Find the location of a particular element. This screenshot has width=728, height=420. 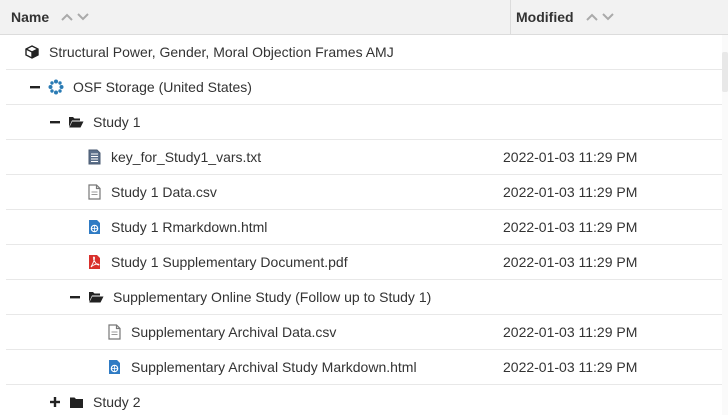

name-sort-controls is located at coordinates (75, 17).